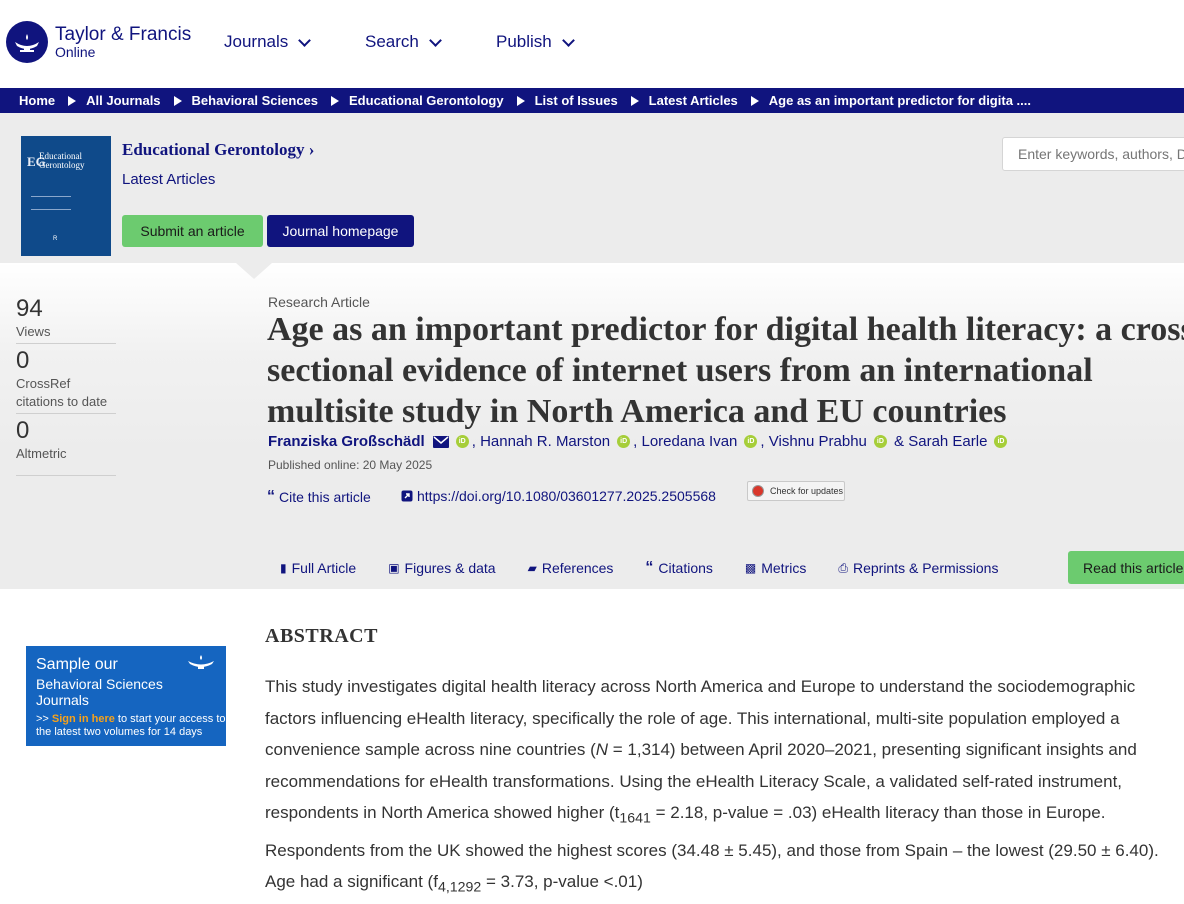 The height and width of the screenshot is (904, 1184). I want to click on journal-title-link: Educational Gerontology ›, so click(218, 150).